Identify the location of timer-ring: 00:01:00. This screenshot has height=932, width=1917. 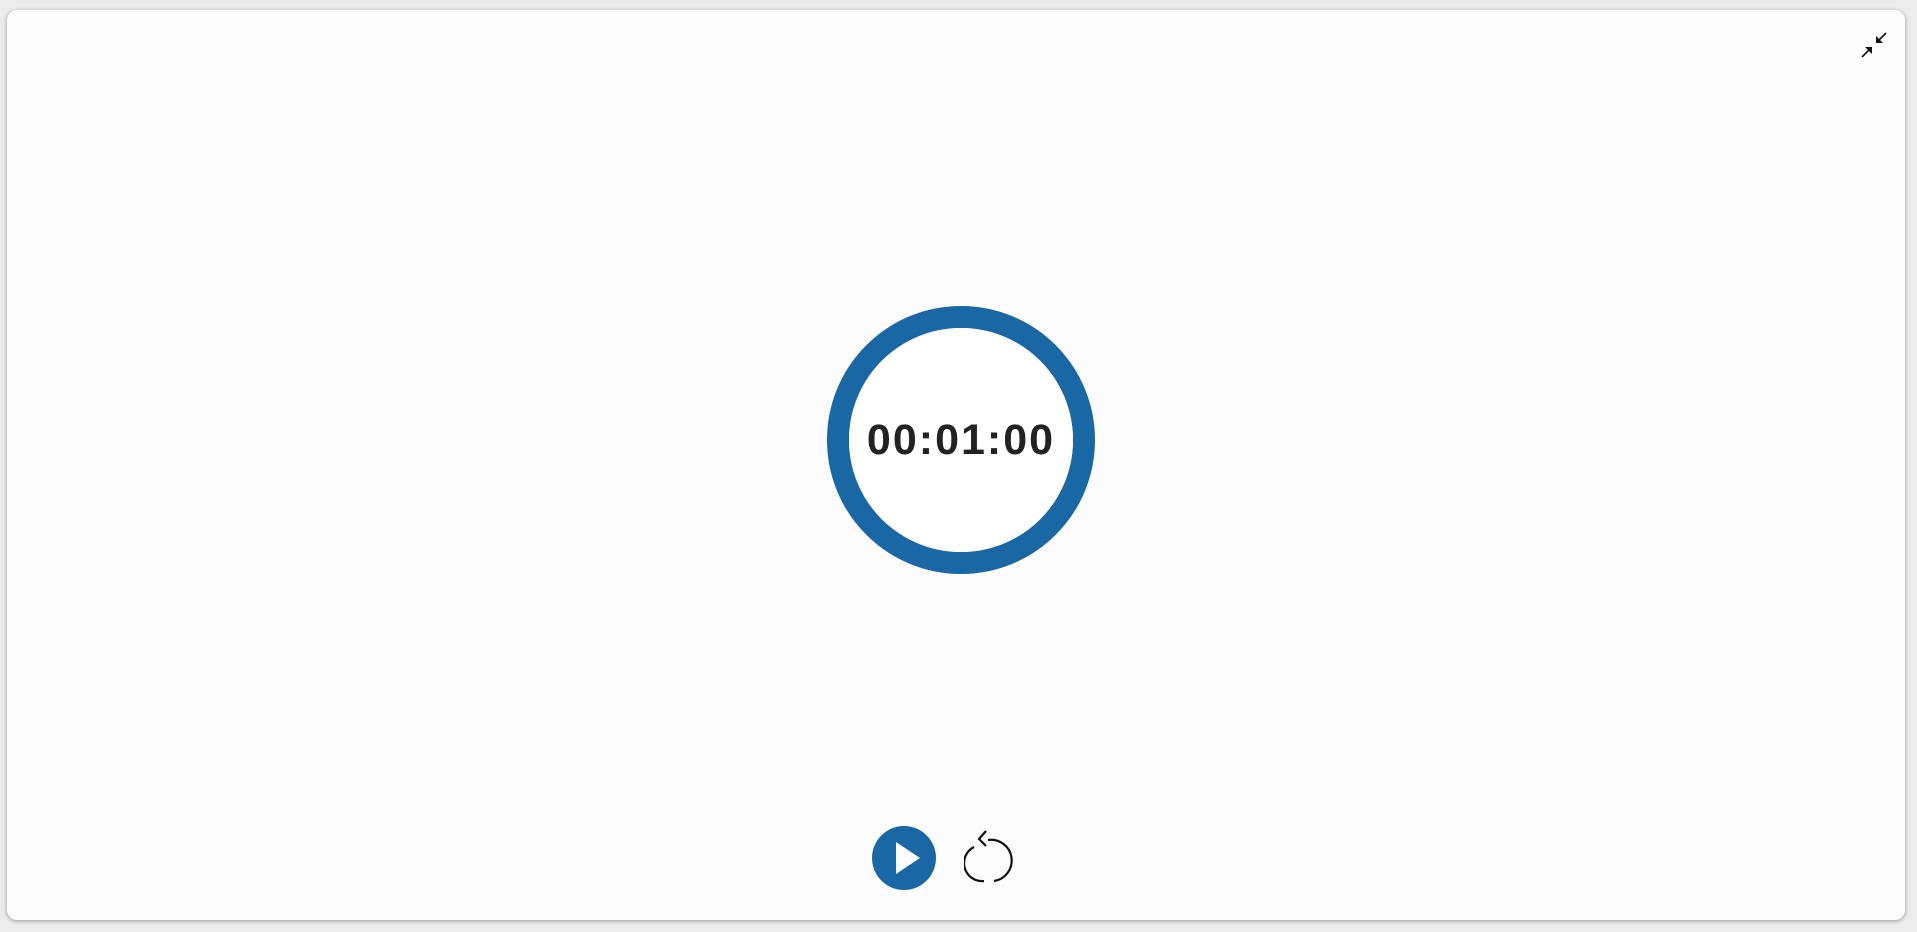
(961, 440).